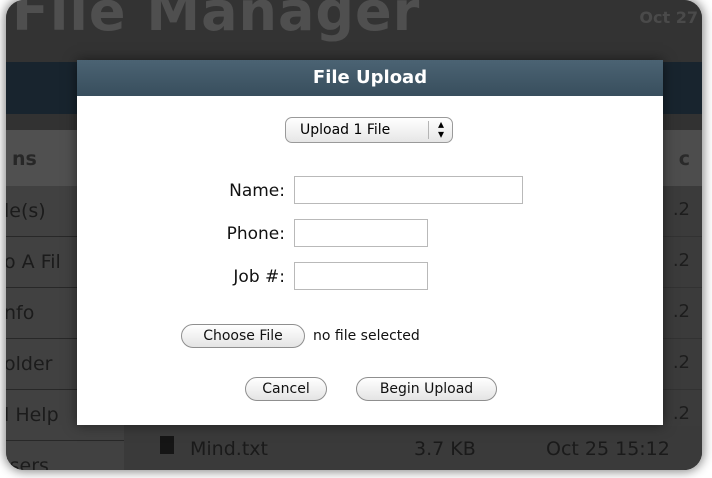 The width and height of the screenshot is (712, 478). What do you see at coordinates (243, 336) in the screenshot?
I see `choose-file-button: Choose File` at bounding box center [243, 336].